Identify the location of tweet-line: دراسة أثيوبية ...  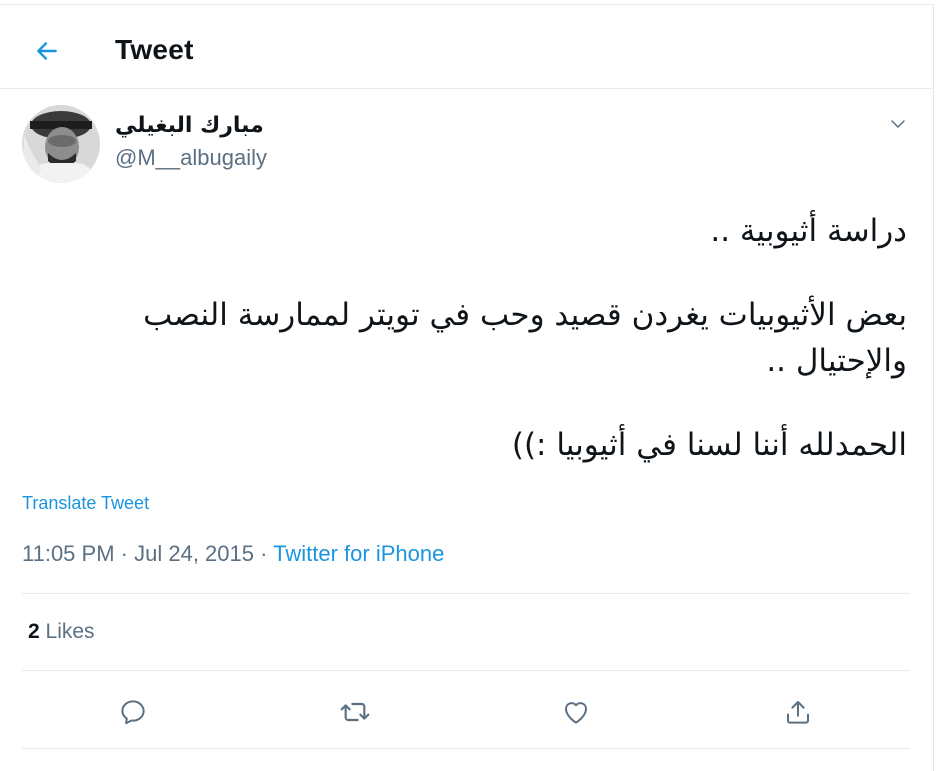
(808, 231).